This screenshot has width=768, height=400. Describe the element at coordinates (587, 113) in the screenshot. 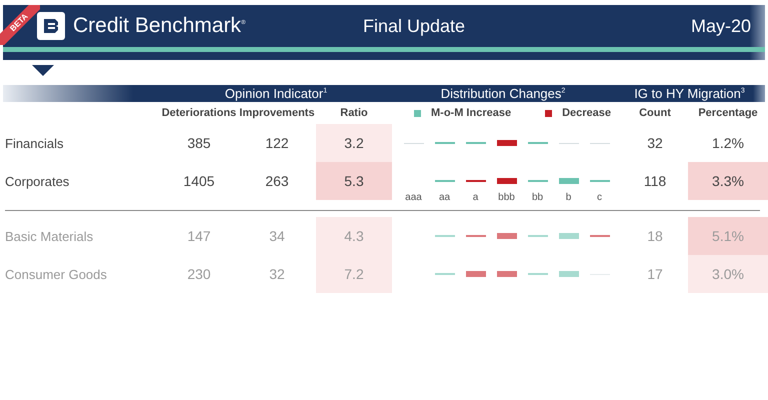

I see `legend-label: Decrease` at that location.